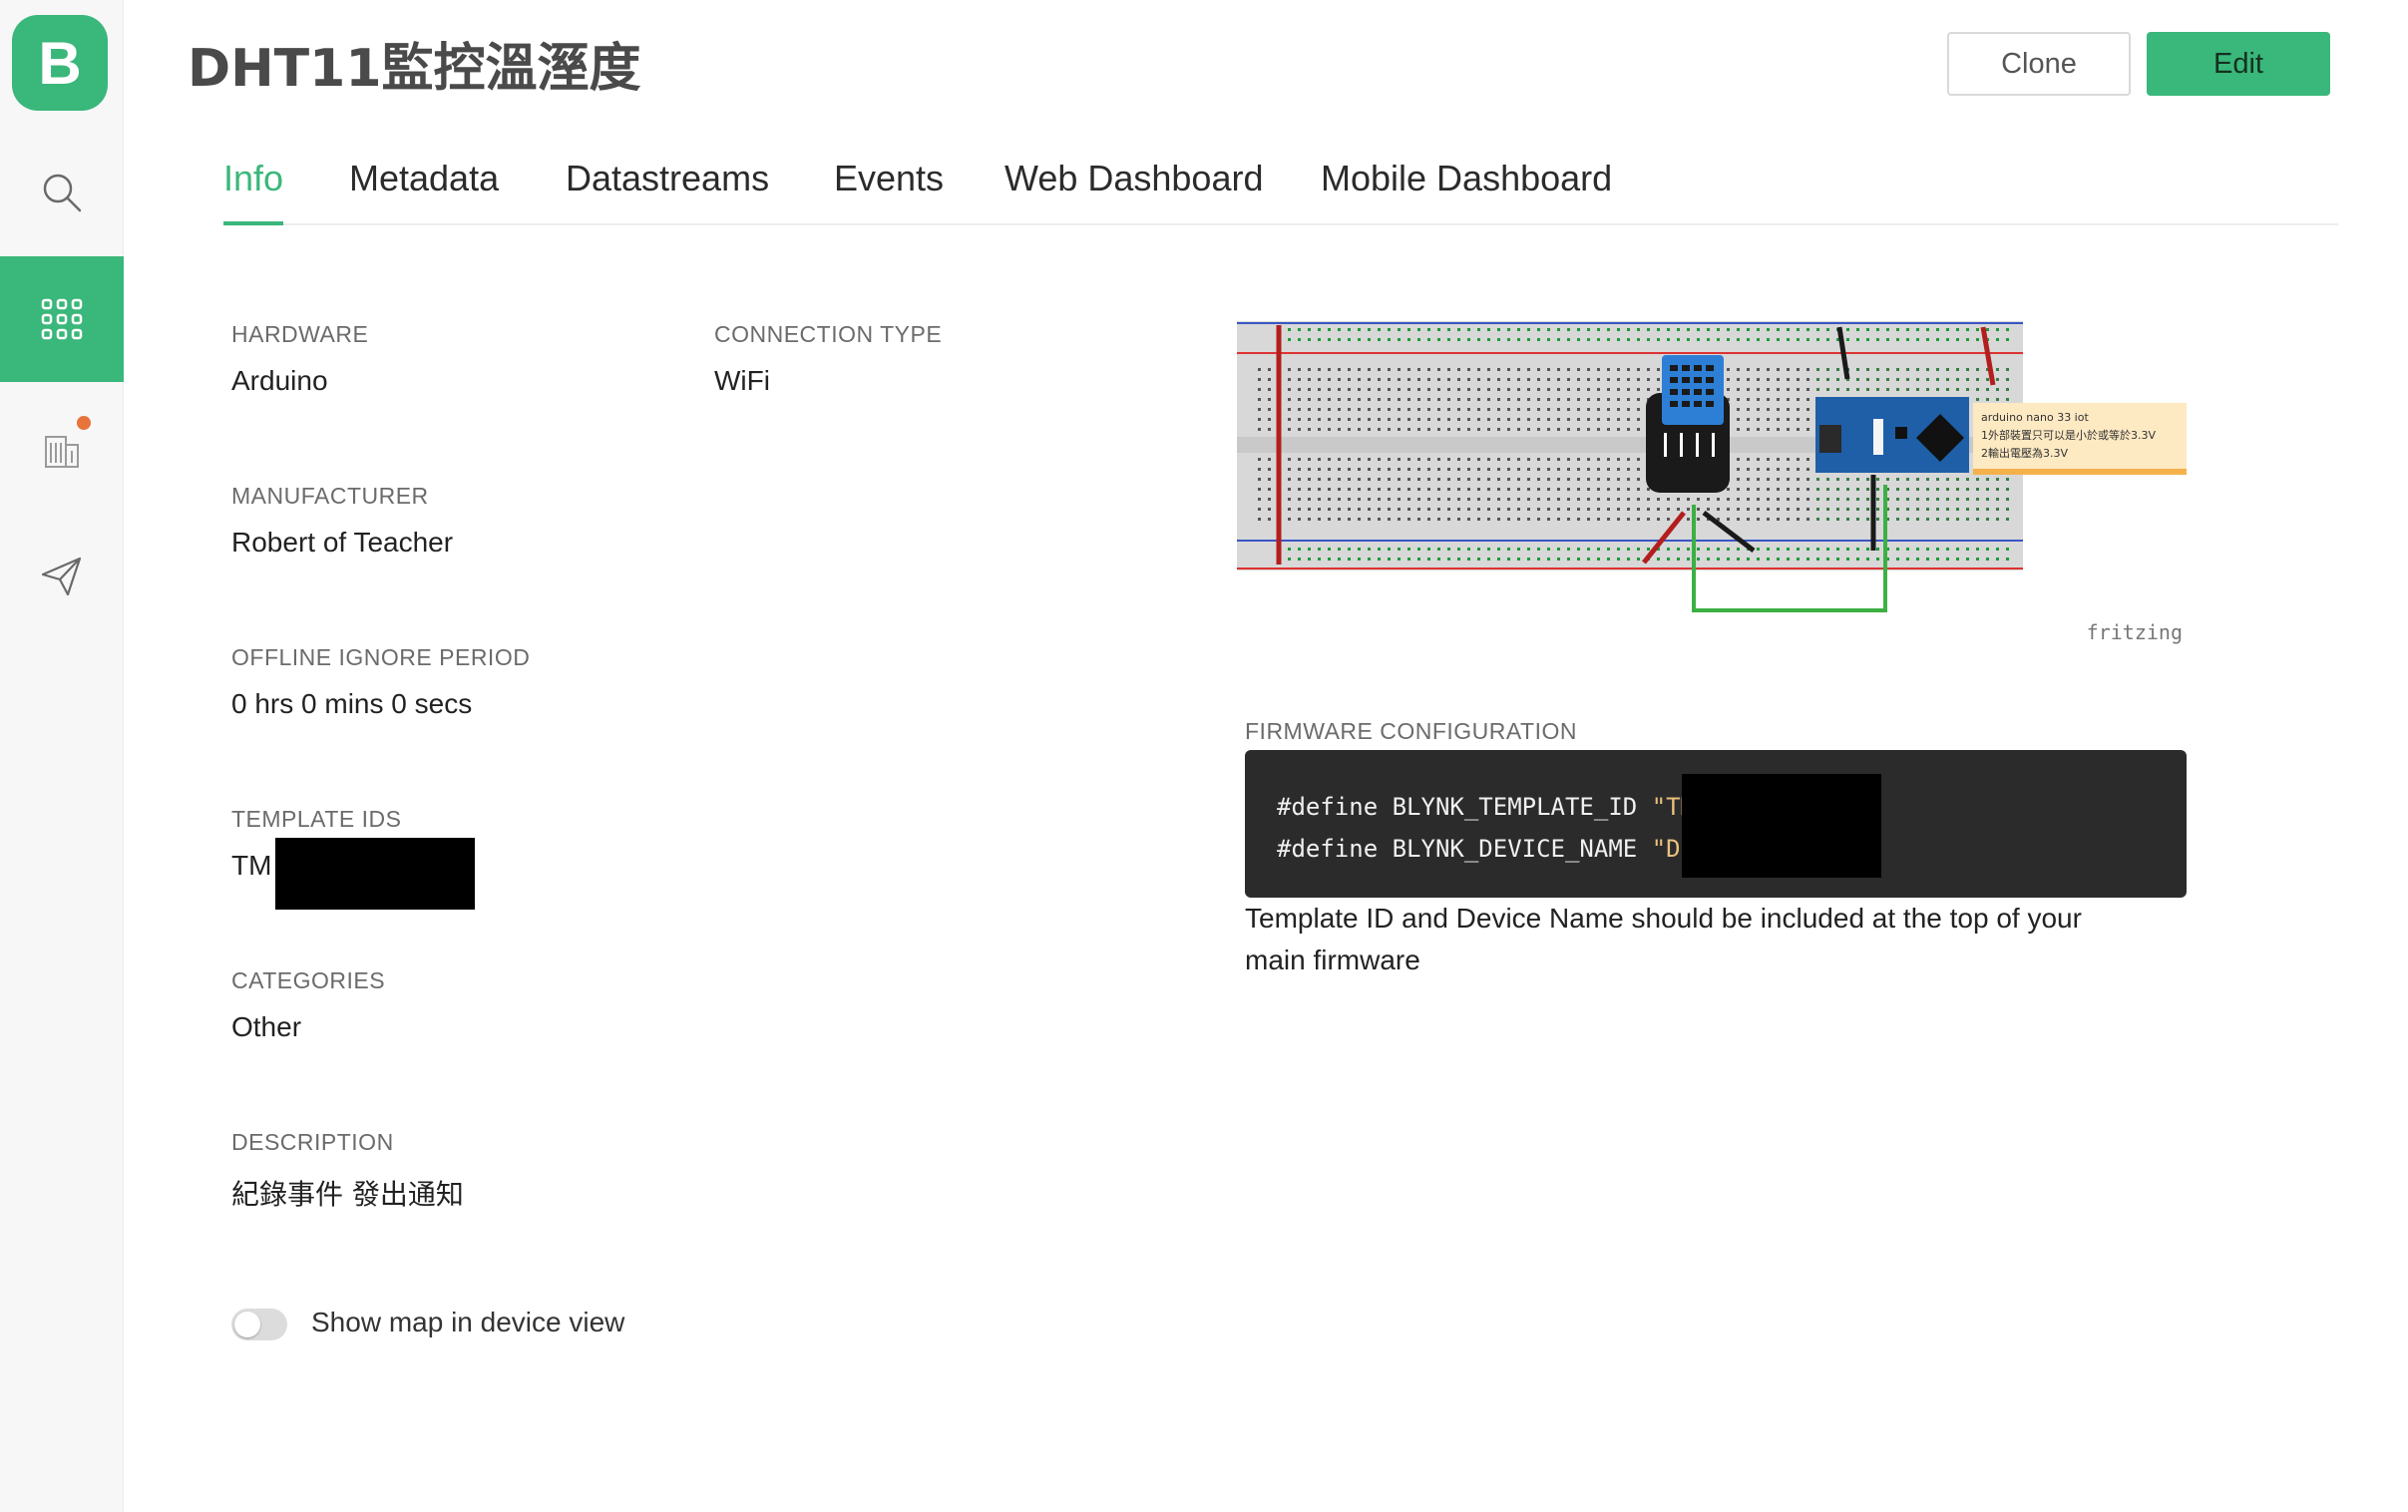 The image size is (2408, 1512). Describe the element at coordinates (1467, 191) in the screenshot. I see `tab-mobile-dashboard: Mobile Dashboard` at that location.